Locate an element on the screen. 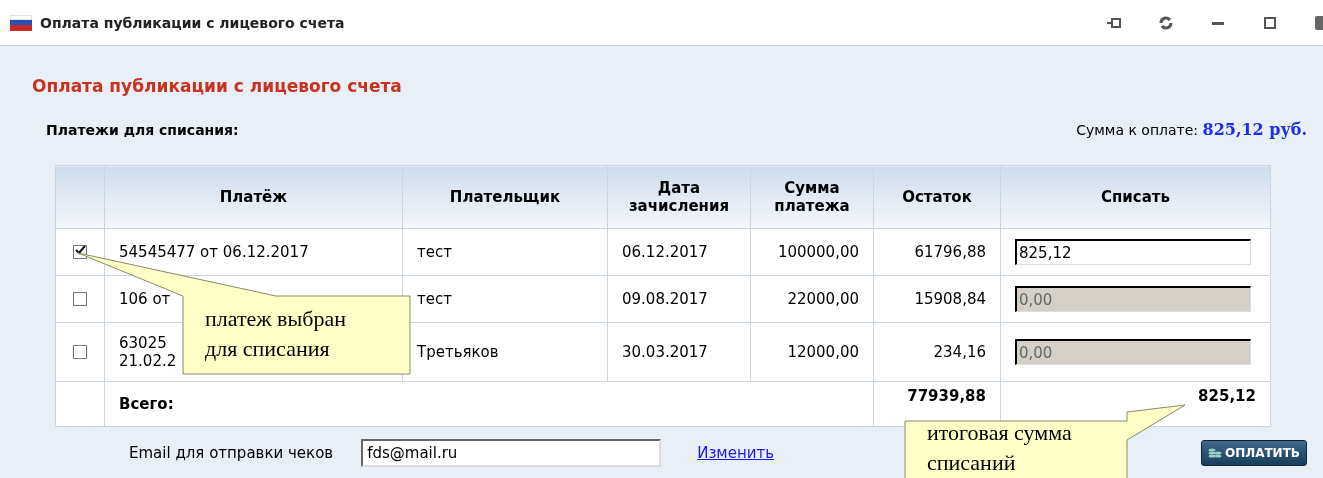  change-link: Изменить is located at coordinates (736, 453).